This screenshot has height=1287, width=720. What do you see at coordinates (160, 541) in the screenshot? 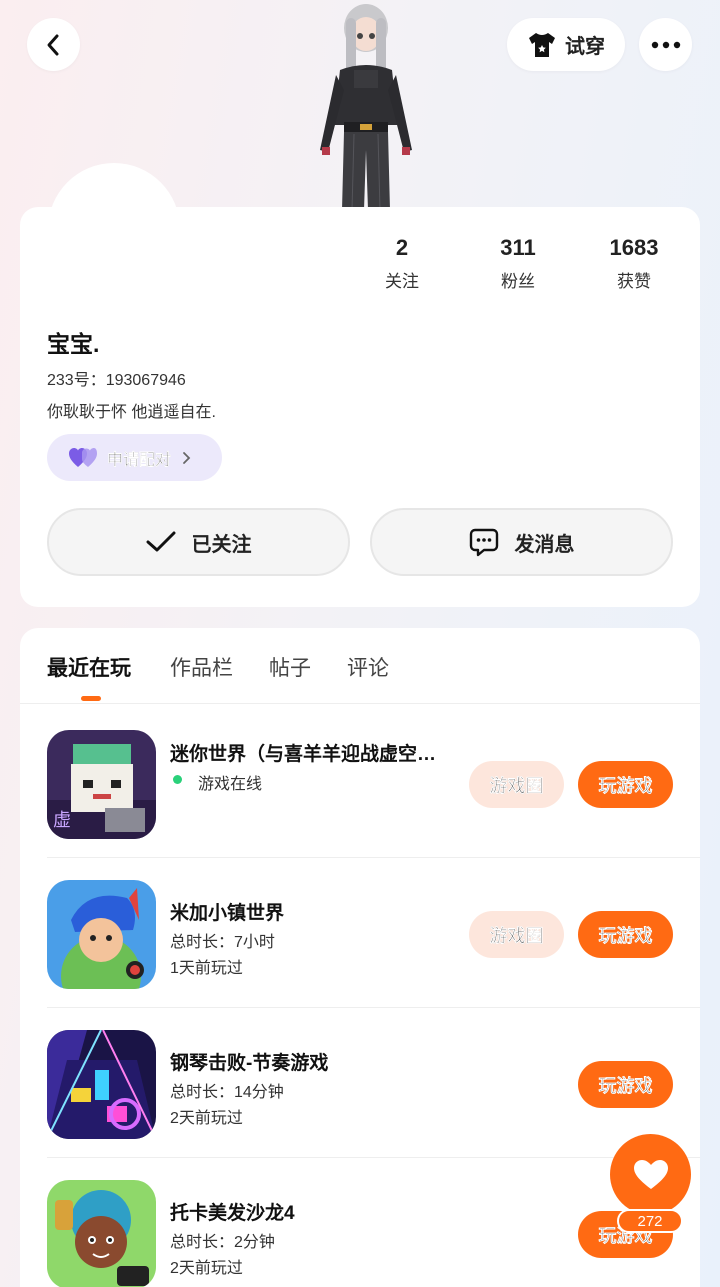
I see `checkmark-icon` at bounding box center [160, 541].